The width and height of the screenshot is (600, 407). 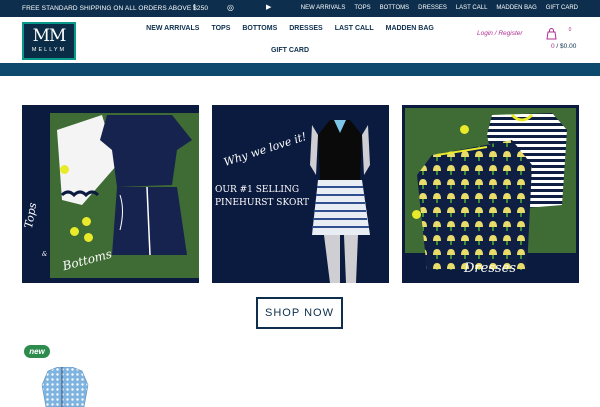 I want to click on cart: 0 0 / $0.00, so click(x=564, y=40).